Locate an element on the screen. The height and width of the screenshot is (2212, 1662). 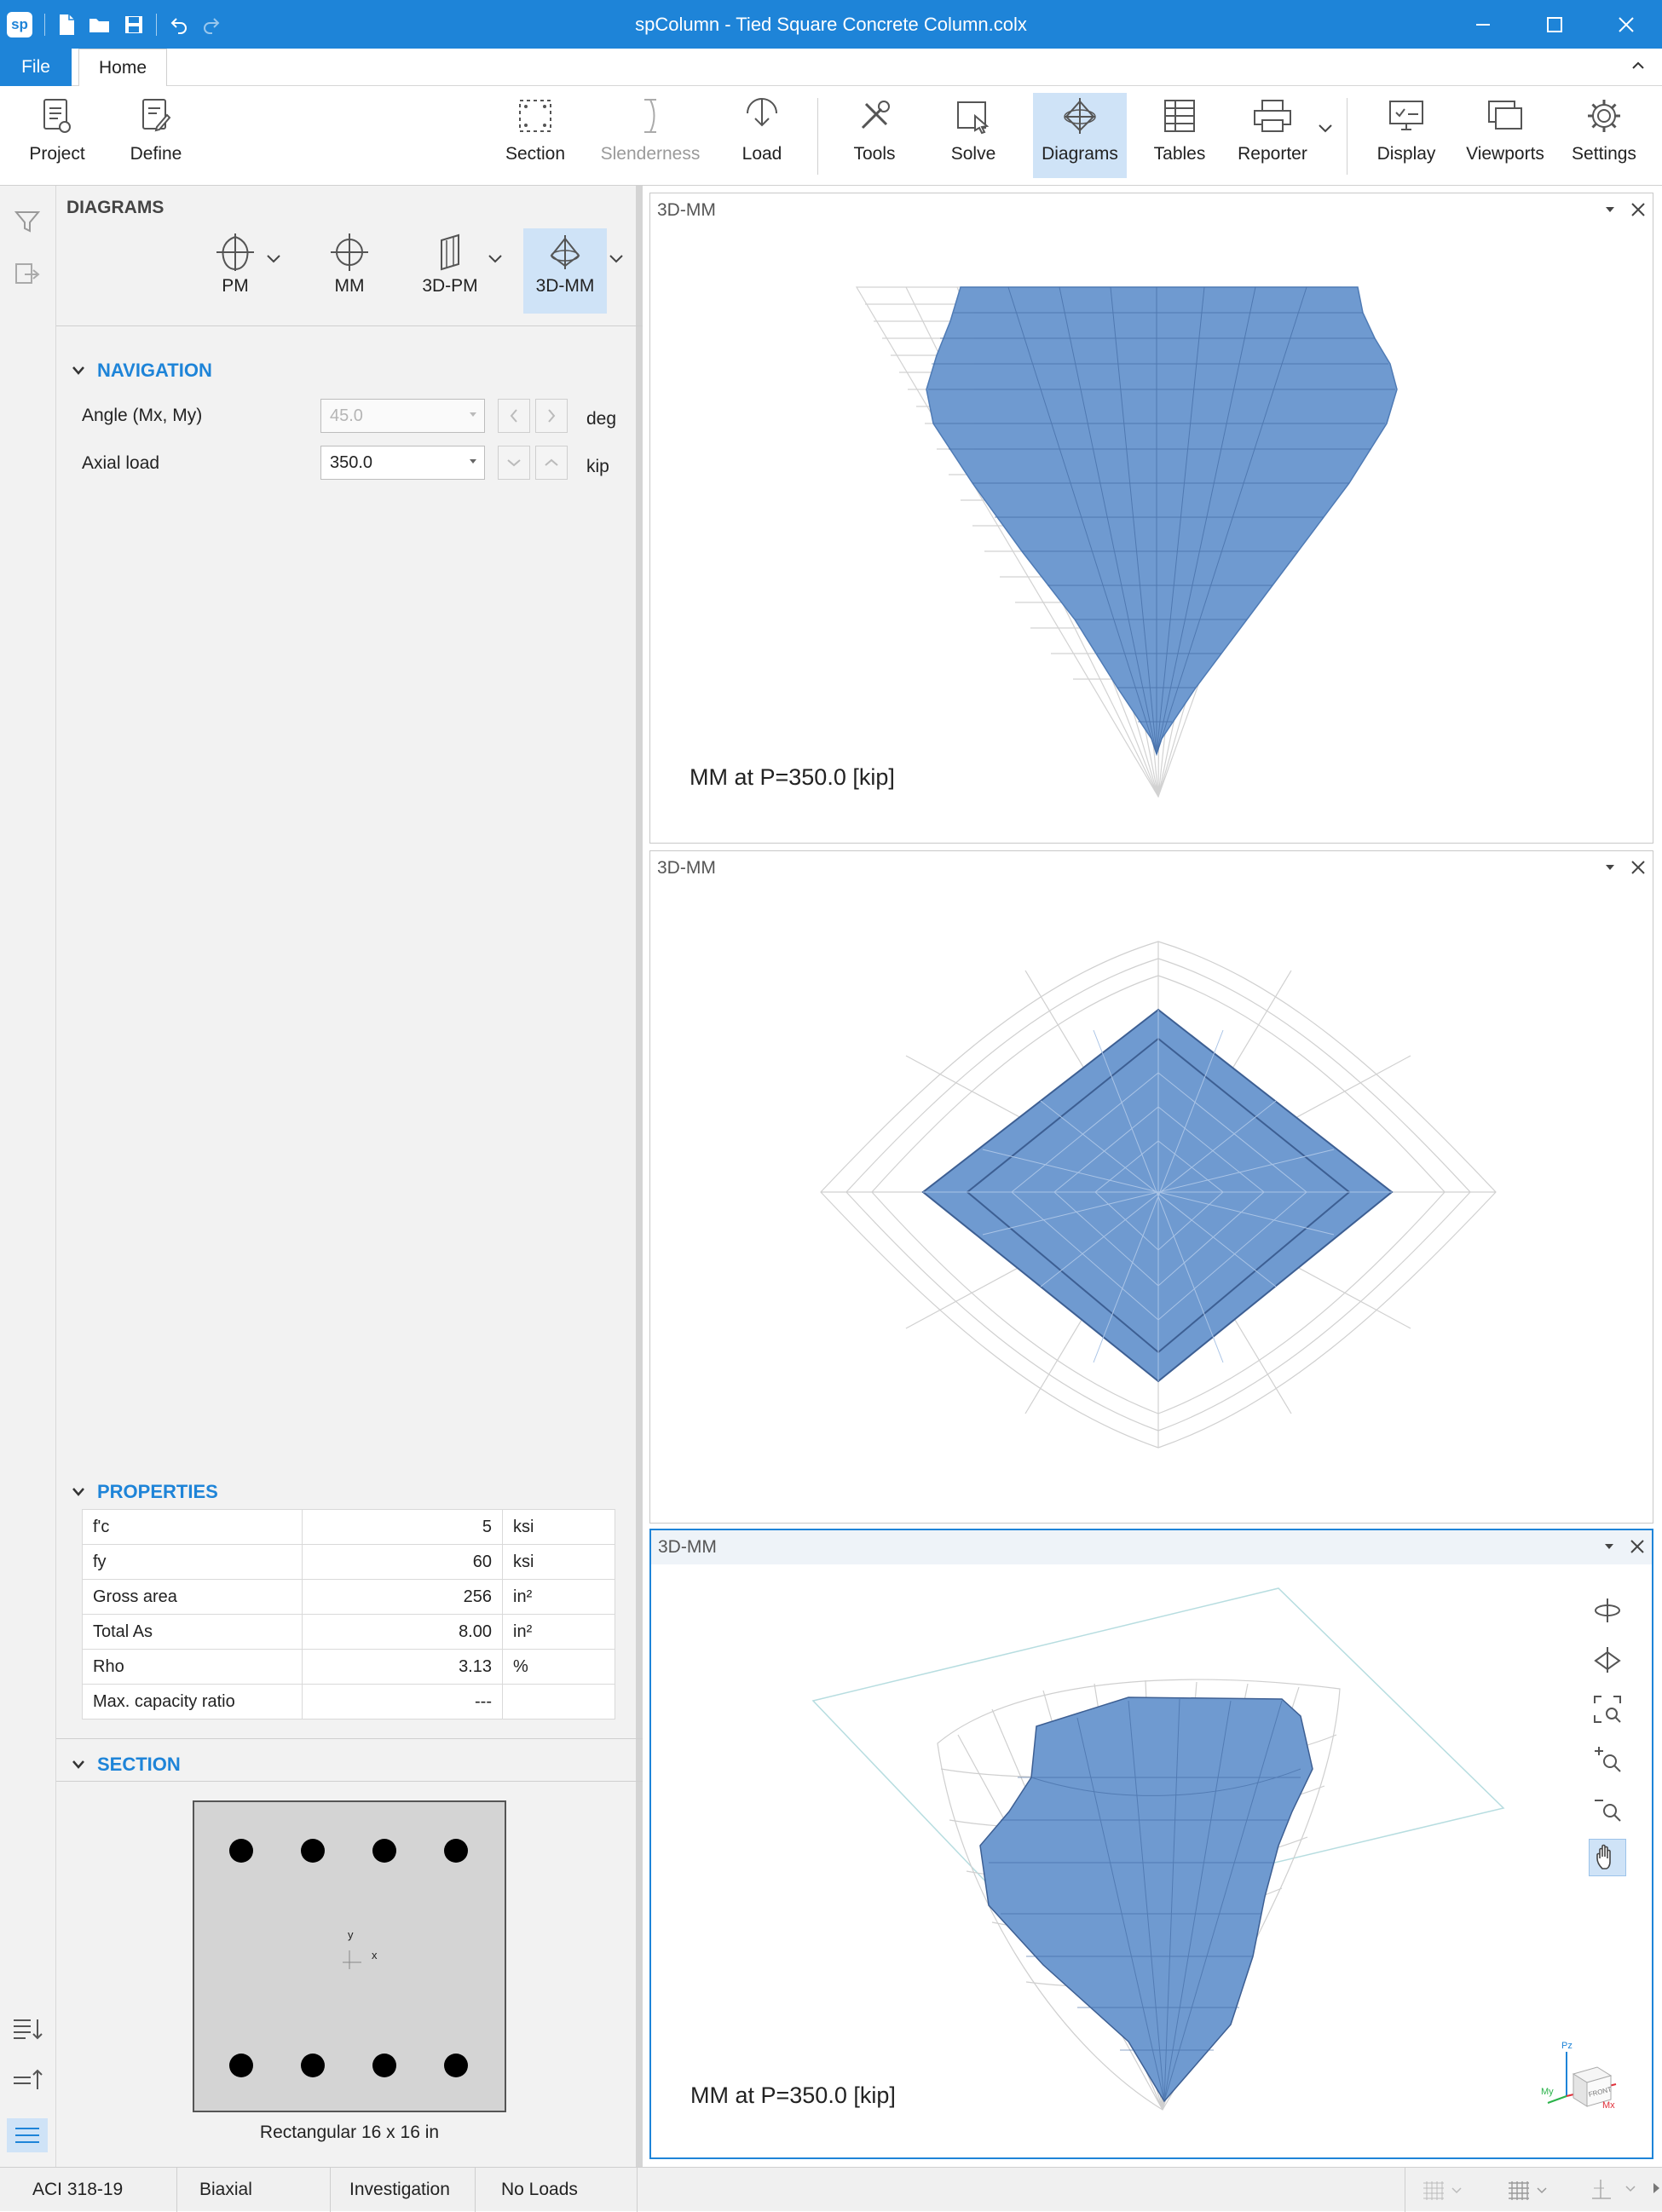
section-button: Section is located at coordinates (535, 135).